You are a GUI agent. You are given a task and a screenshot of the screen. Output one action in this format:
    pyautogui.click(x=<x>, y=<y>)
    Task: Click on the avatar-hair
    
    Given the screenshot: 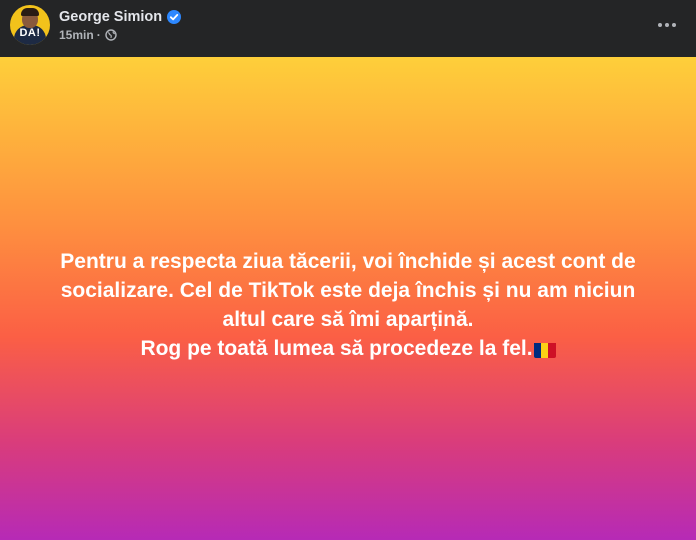 What is the action you would take?
    pyautogui.click(x=30, y=12)
    